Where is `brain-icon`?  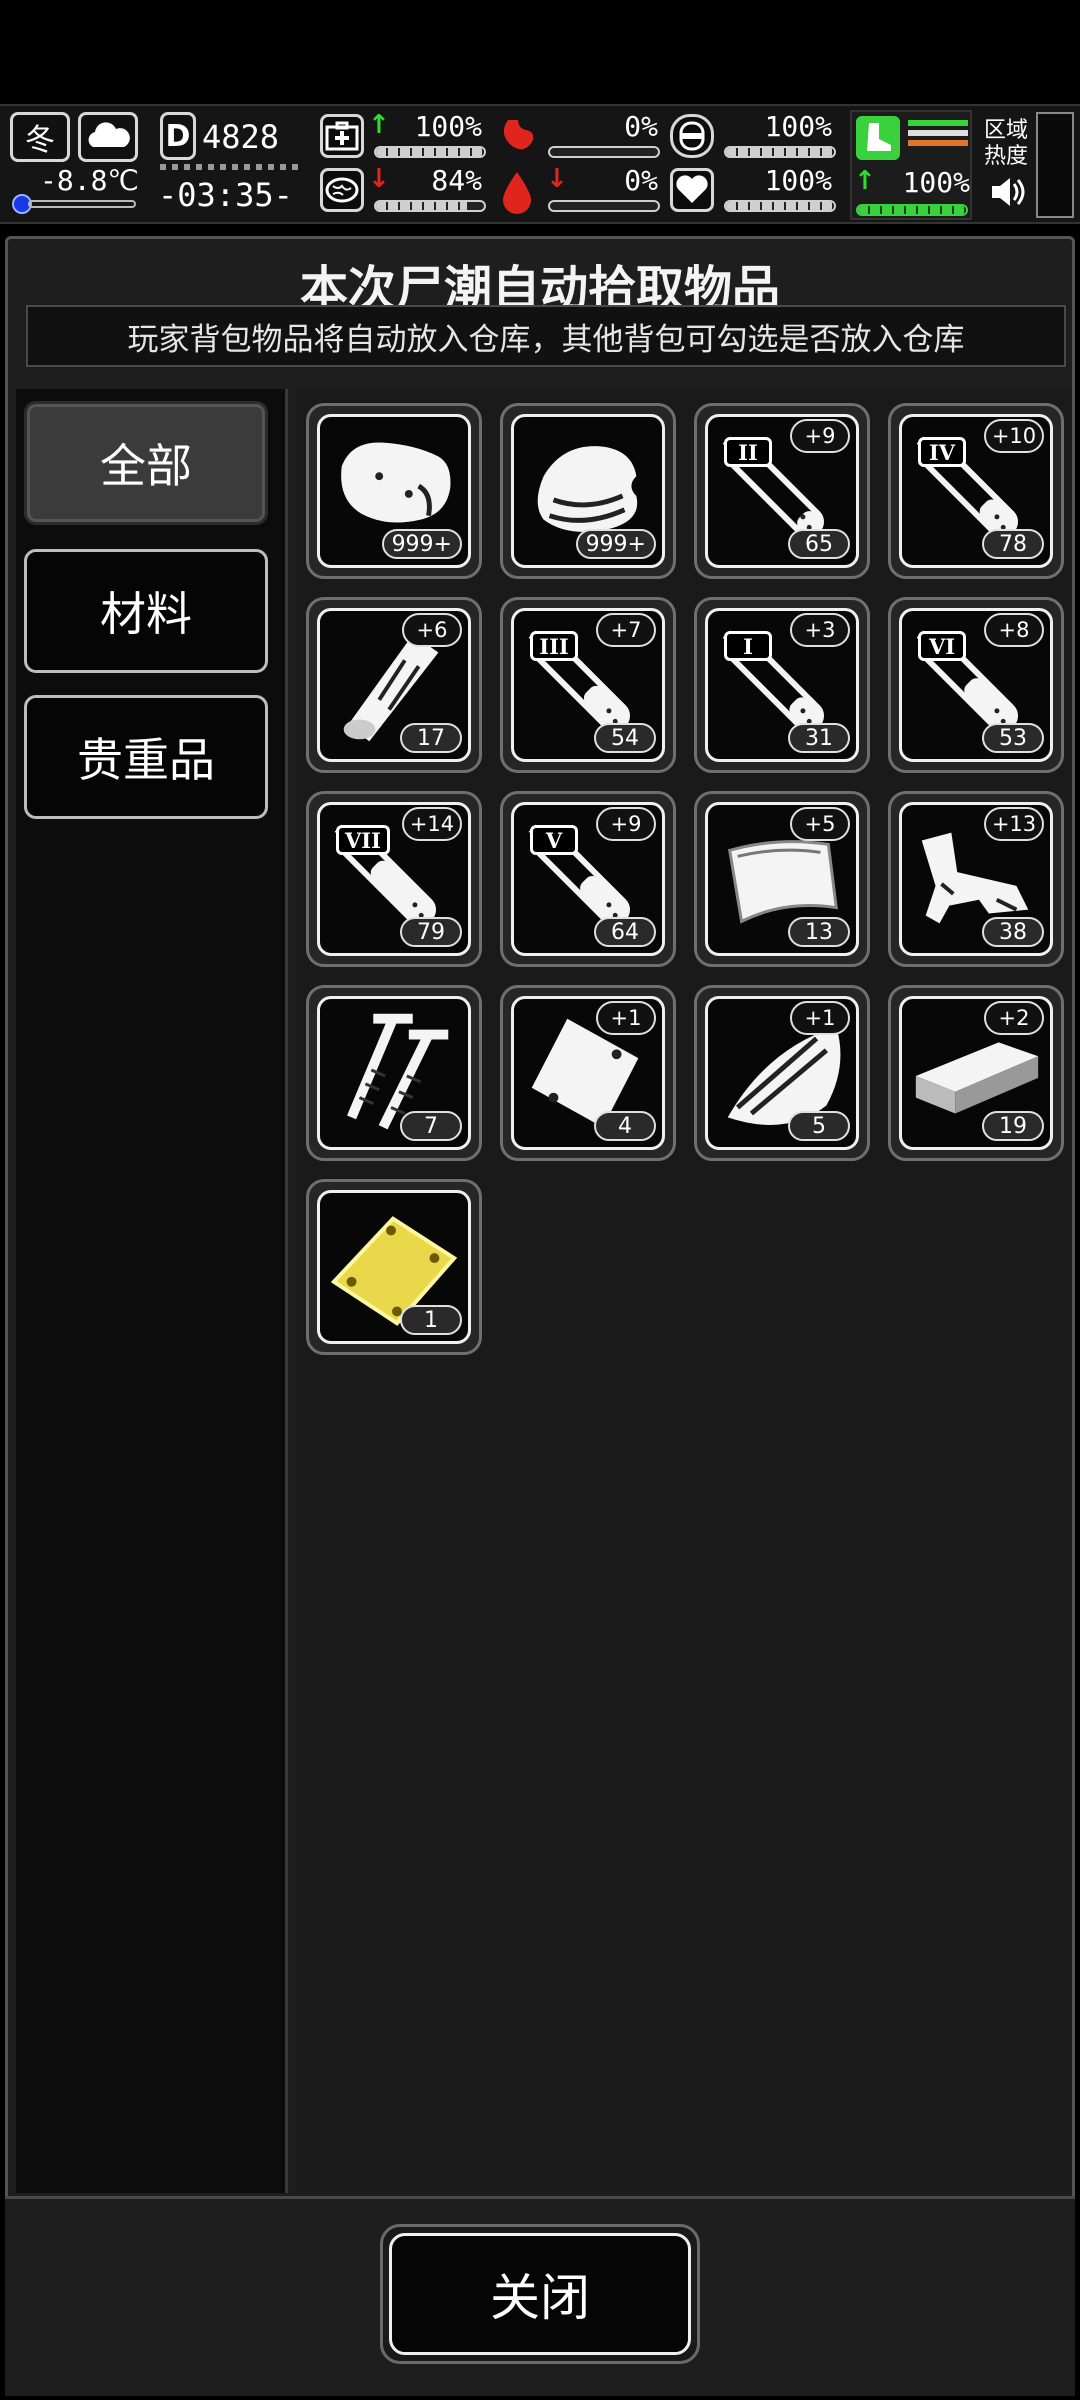
brain-icon is located at coordinates (342, 190).